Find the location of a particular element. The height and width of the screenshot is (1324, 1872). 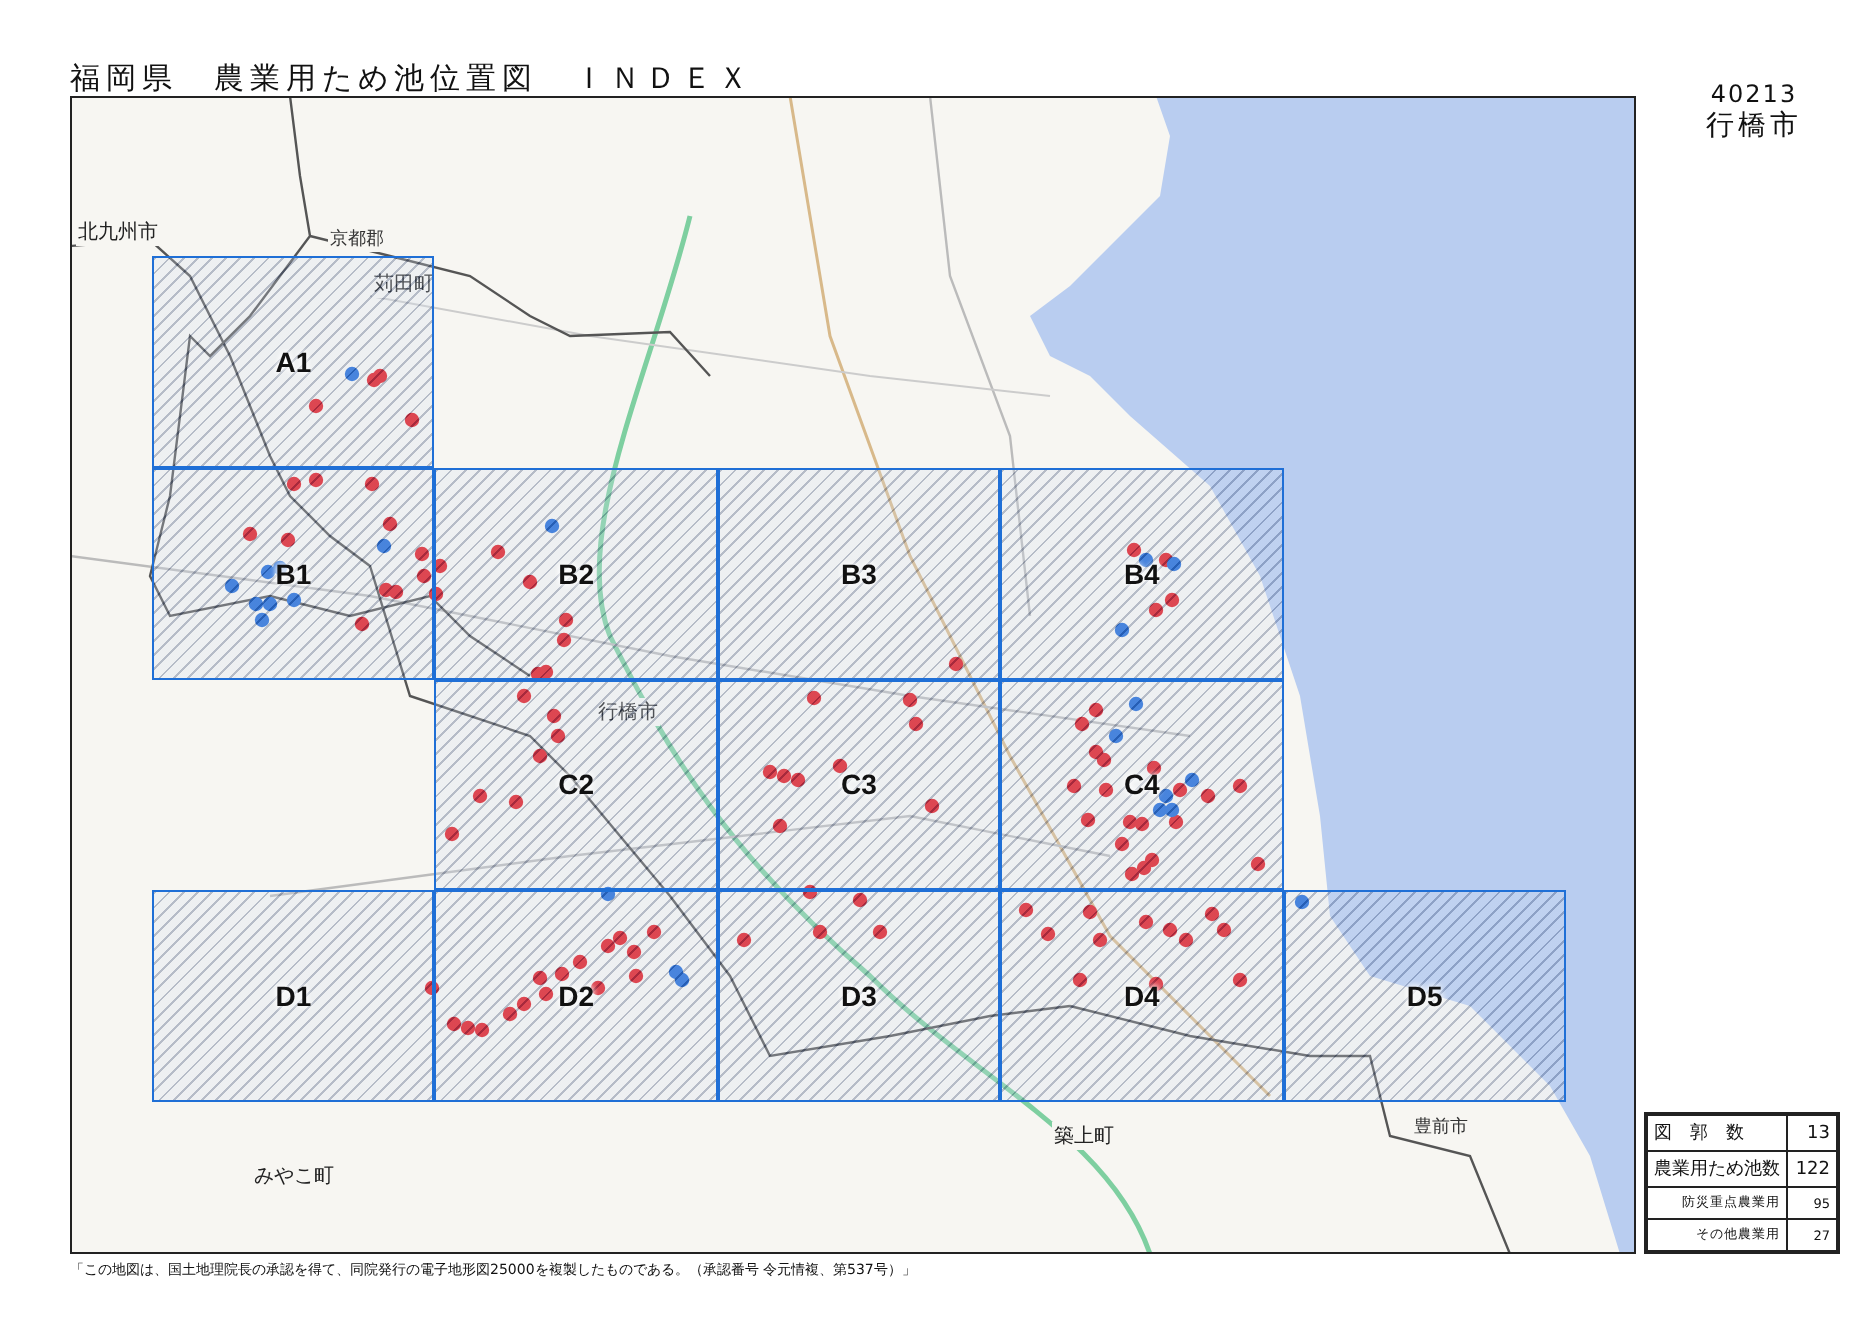

place-name: みやこ町 is located at coordinates (294, 1176).